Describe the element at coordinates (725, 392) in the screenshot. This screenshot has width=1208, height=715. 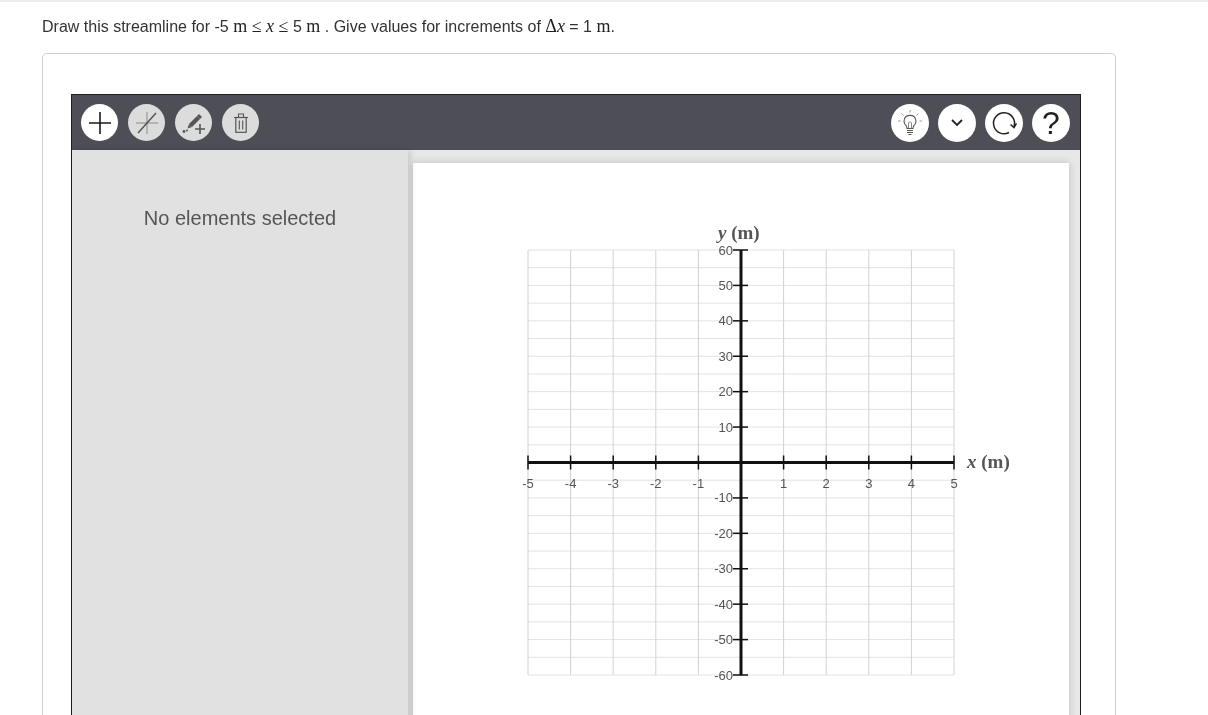
I see `tick-label: 20` at that location.